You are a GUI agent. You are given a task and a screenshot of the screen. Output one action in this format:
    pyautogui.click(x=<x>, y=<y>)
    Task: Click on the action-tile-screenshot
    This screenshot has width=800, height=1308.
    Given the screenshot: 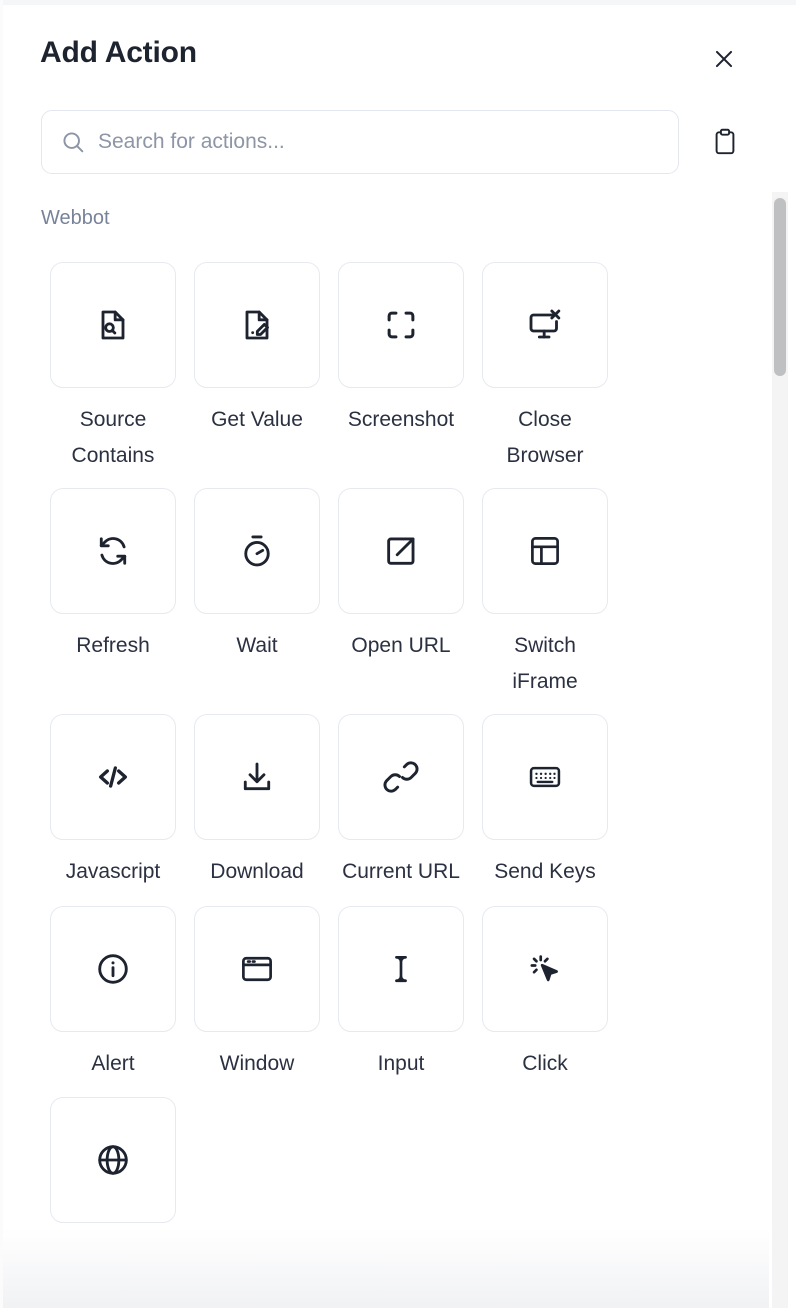 What is the action you would take?
    pyautogui.click(x=401, y=325)
    